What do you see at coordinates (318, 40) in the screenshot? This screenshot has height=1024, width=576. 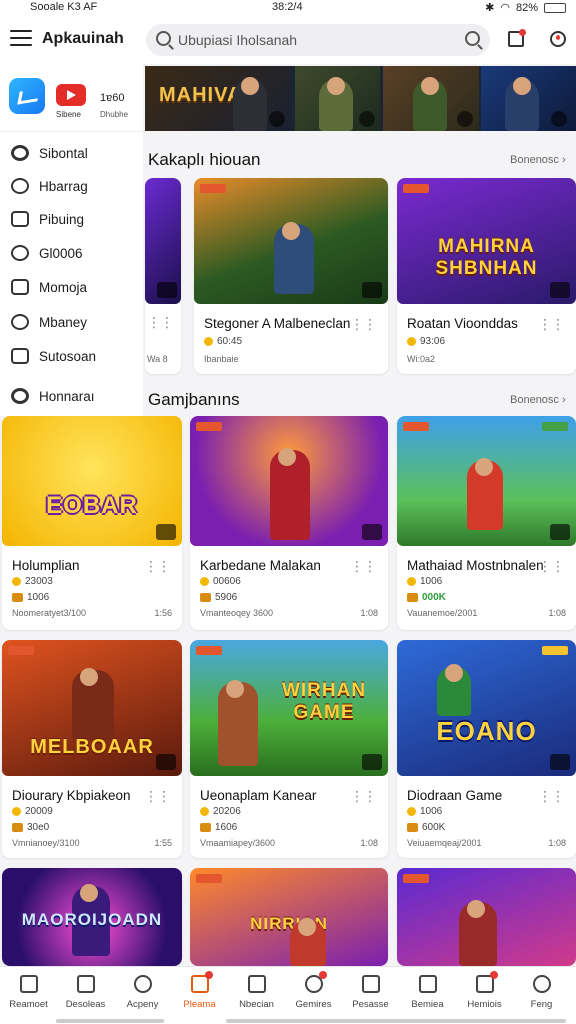 I see `search-bar: Ubupiasi Iholsanah` at bounding box center [318, 40].